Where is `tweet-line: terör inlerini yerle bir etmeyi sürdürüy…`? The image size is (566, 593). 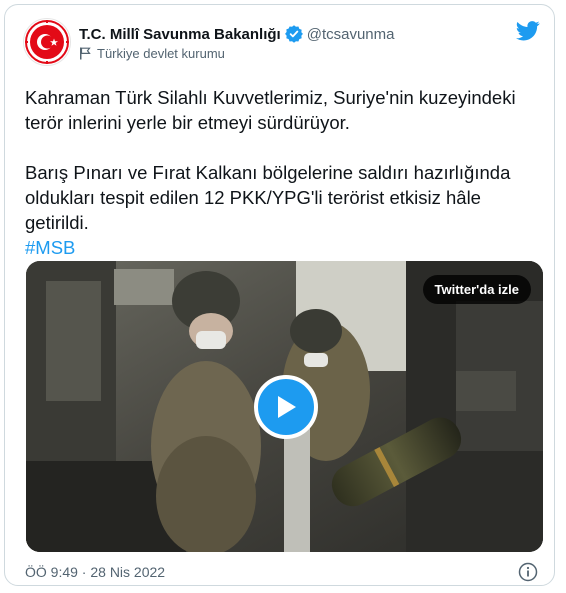
tweet-line: terör inlerini yerle bir etmeyi sürdürüy… is located at coordinates (187, 122).